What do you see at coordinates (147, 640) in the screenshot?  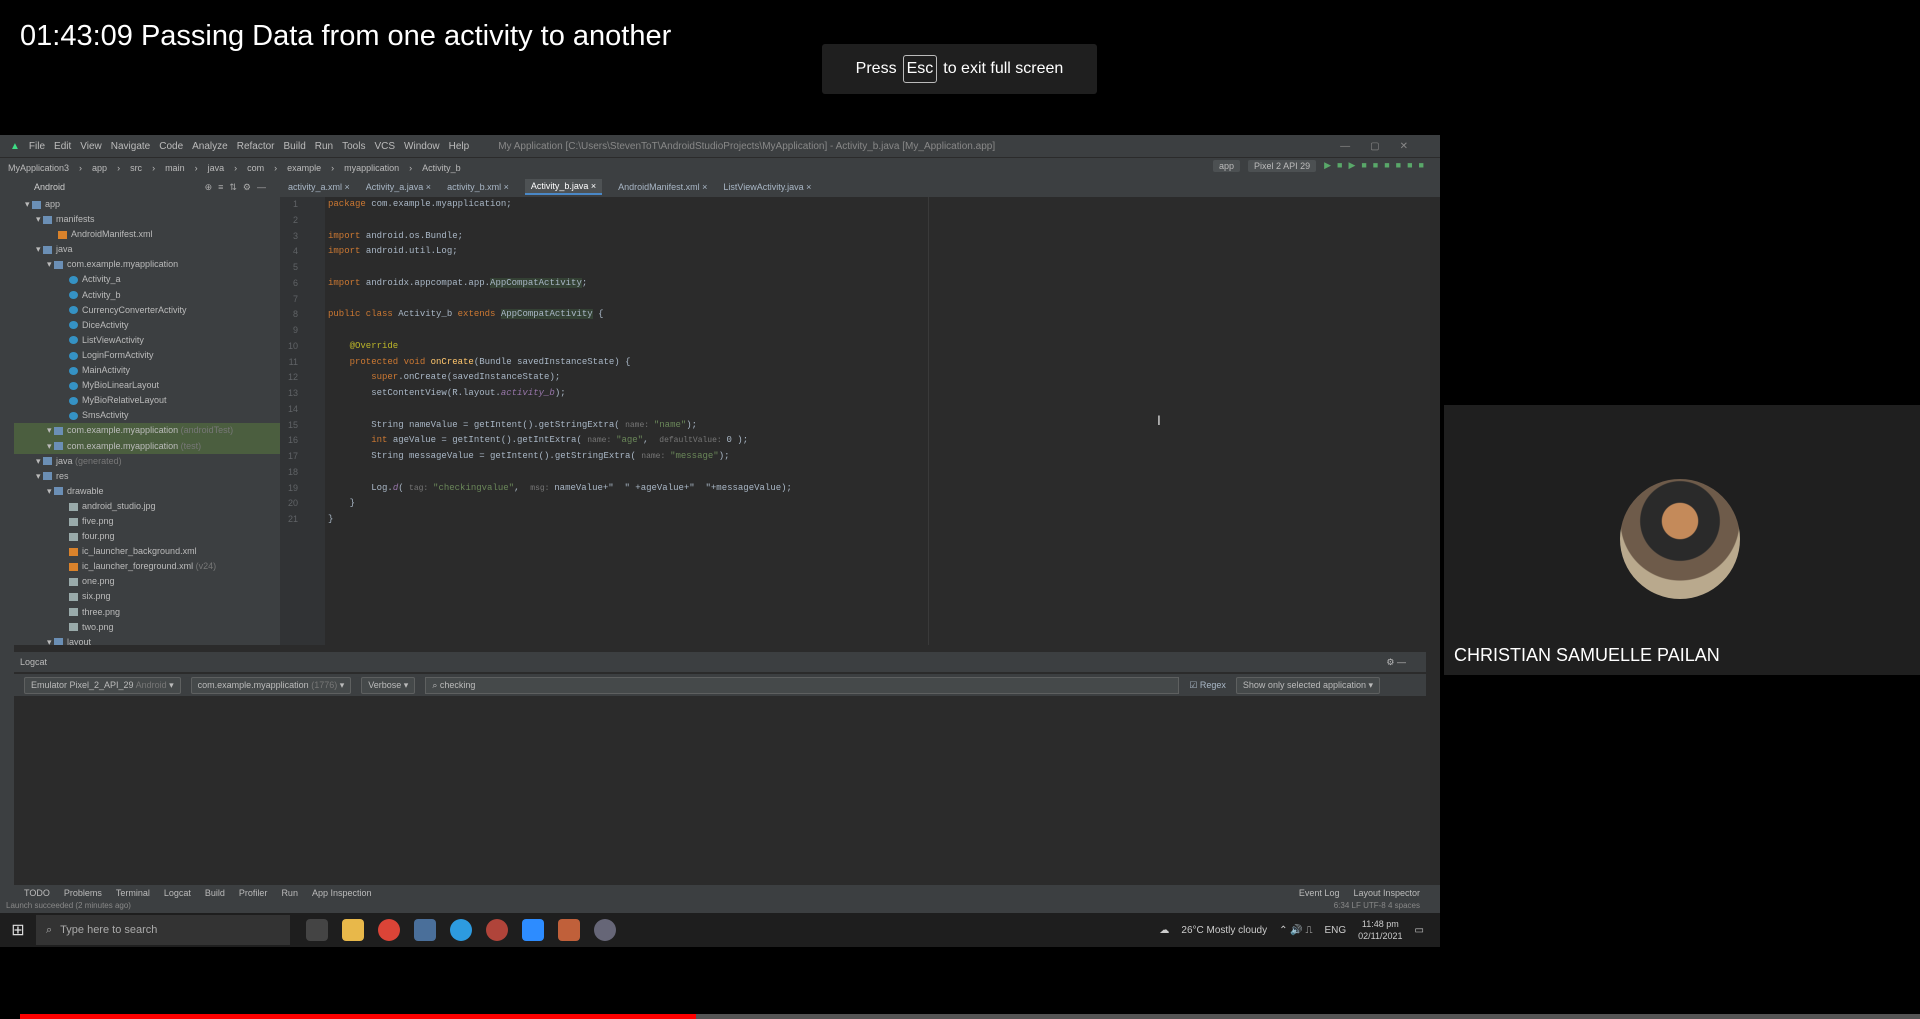 I see `tree-item: ▾ layout` at bounding box center [147, 640].